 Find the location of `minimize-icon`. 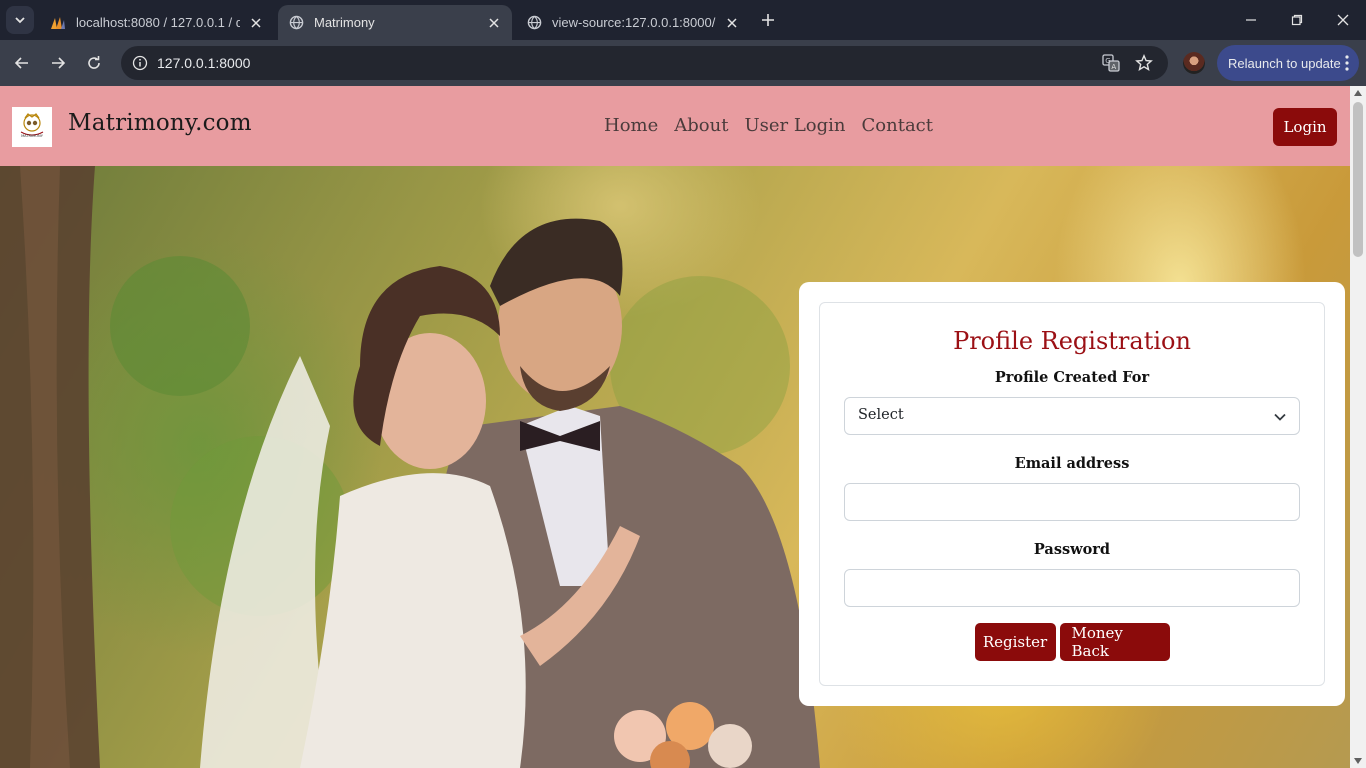

minimize-icon is located at coordinates (1251, 20).